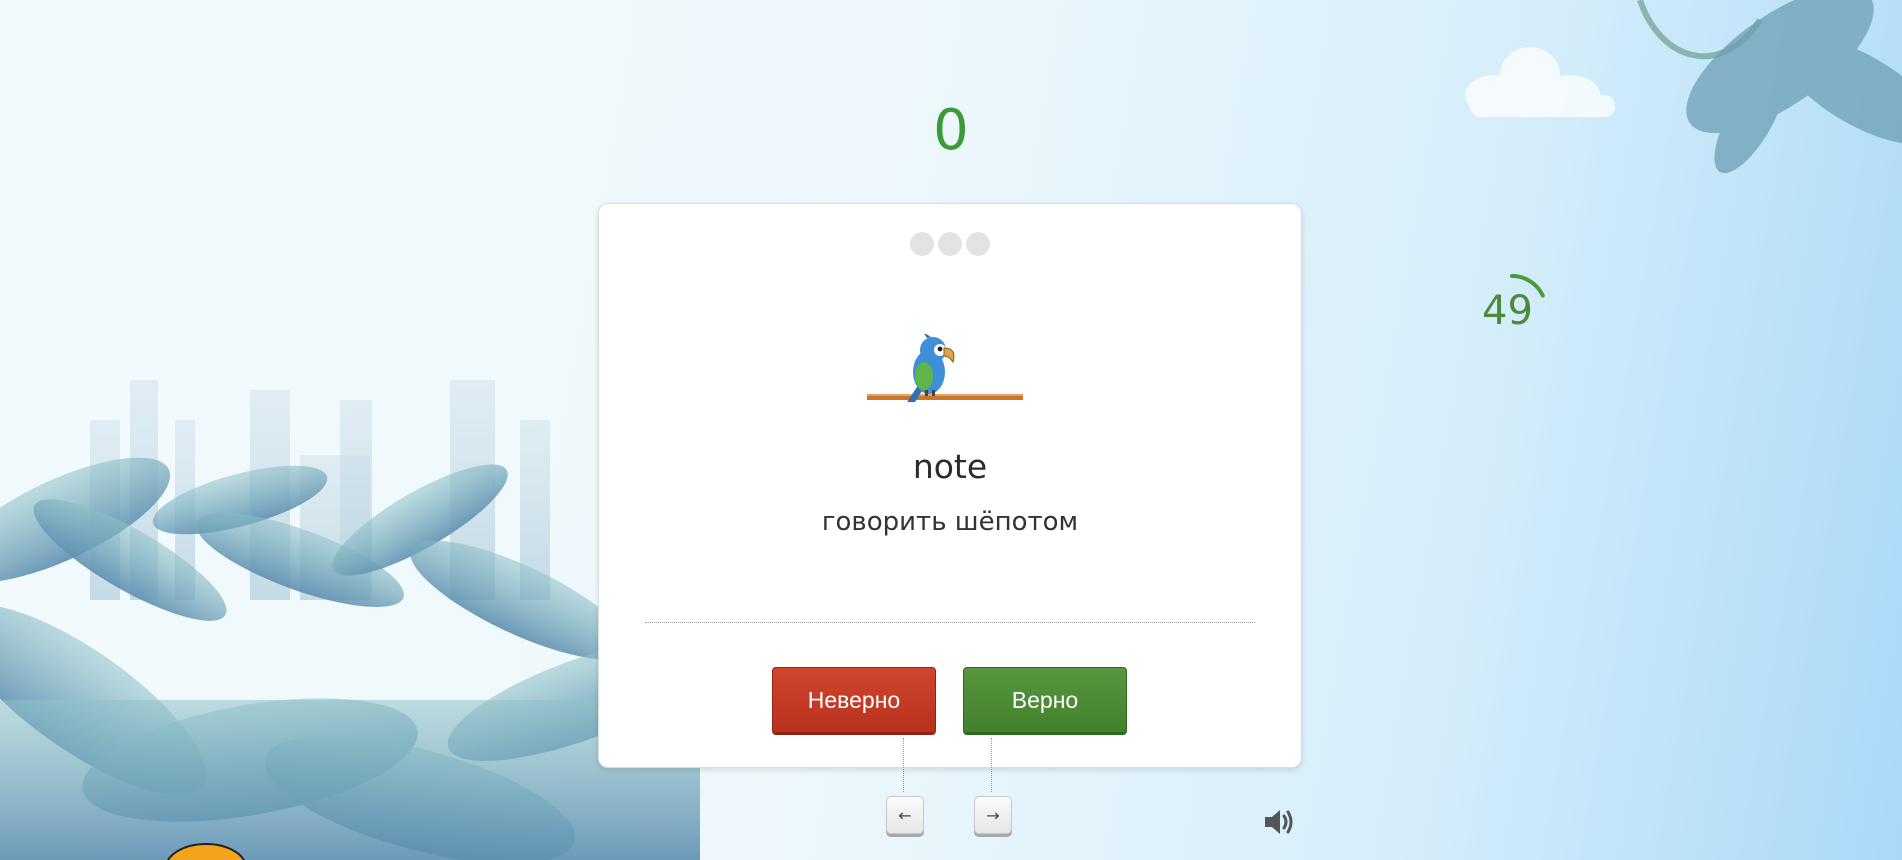 The height and width of the screenshot is (860, 1902). I want to click on card-divider, so click(950, 622).